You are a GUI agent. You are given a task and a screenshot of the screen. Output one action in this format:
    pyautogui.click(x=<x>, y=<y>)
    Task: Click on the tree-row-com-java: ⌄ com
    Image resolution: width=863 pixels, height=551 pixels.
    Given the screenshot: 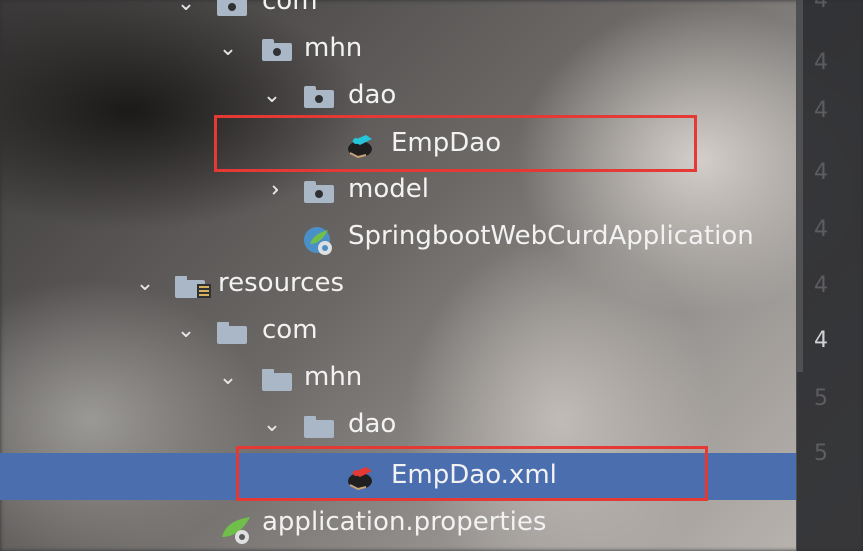 What is the action you would take?
    pyautogui.click(x=398, y=13)
    